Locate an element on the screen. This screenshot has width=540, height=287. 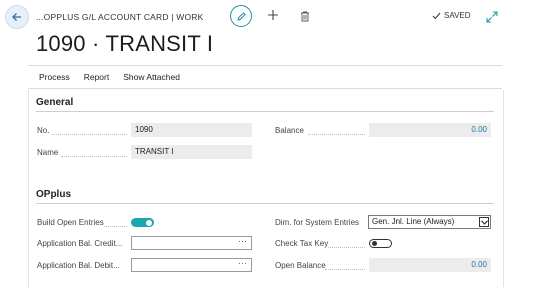
app-bal-debit-input: ··· is located at coordinates (191, 265).